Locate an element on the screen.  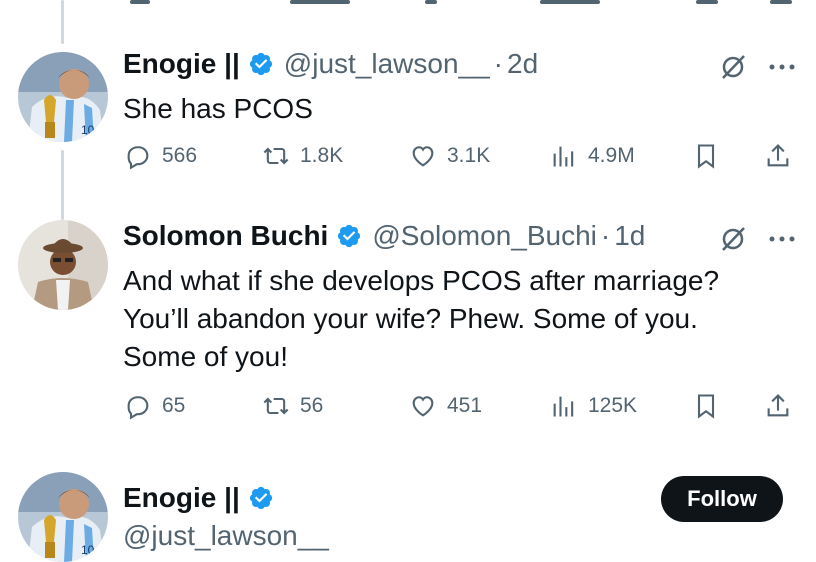
tweet-text-line: Some of you! is located at coordinates (205, 356).